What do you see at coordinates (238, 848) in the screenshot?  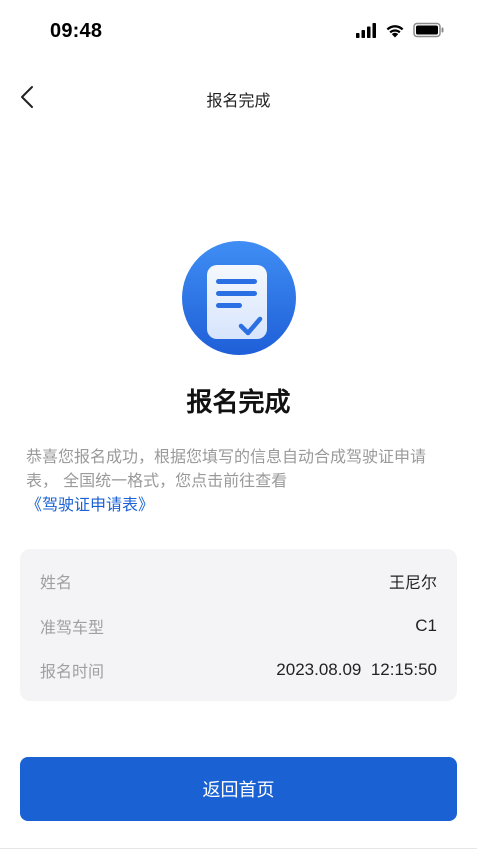 I see `bottom-divider` at bounding box center [238, 848].